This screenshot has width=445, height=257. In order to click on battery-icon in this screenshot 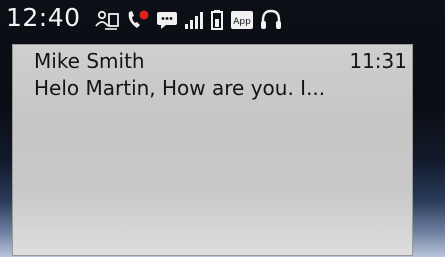, I will do `click(217, 20)`.